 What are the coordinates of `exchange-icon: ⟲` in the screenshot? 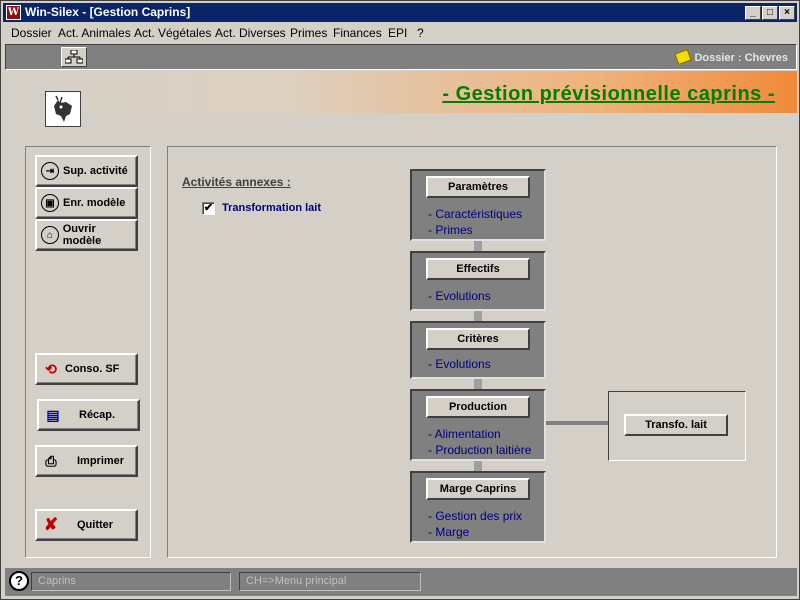 It's located at (51, 368).